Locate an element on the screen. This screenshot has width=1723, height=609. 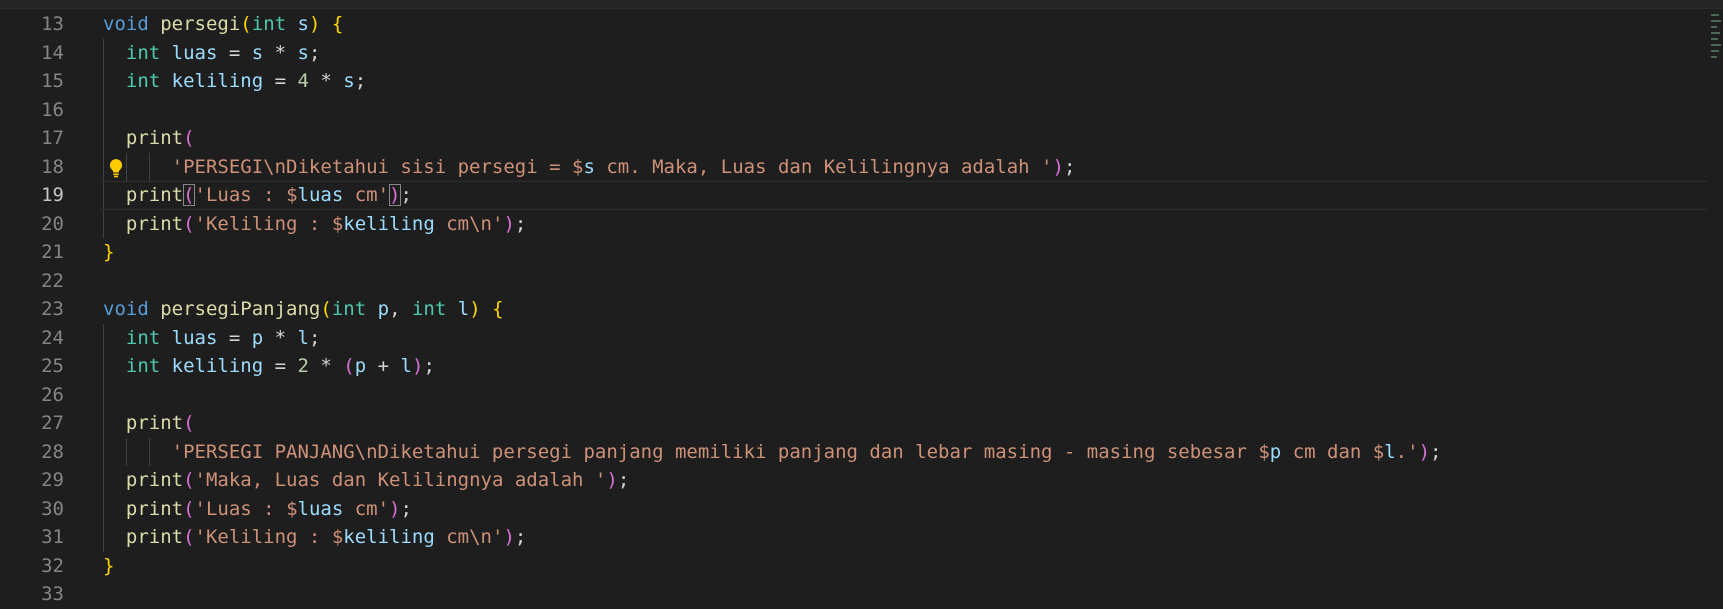
code-token: p is located at coordinates (383, 309).